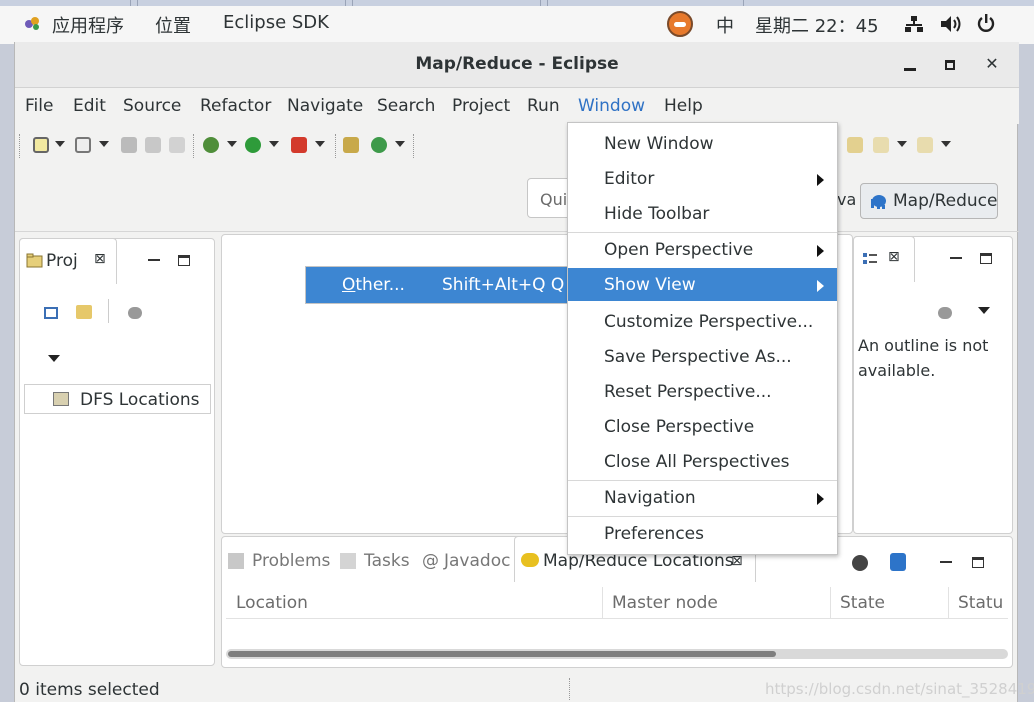 Image resolution: width=1034 pixels, height=702 pixels. I want to click on menu-item-preferences: Preferences, so click(702, 533).